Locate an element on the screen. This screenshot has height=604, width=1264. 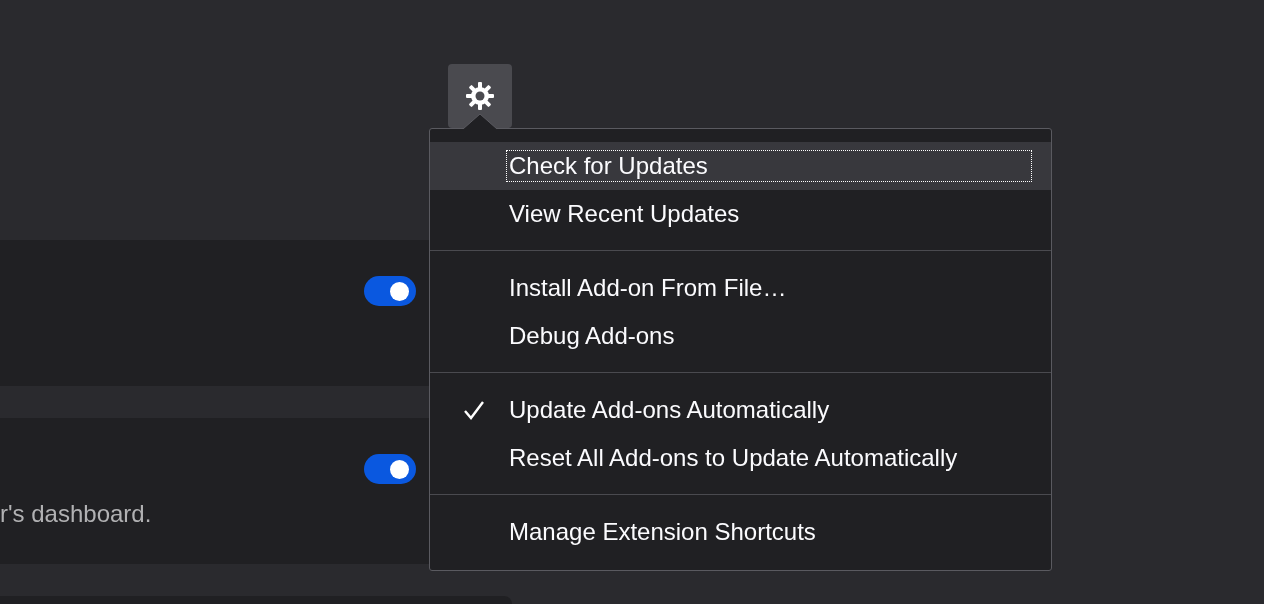
menu-item: Debug Add-ons is located at coordinates (740, 336).